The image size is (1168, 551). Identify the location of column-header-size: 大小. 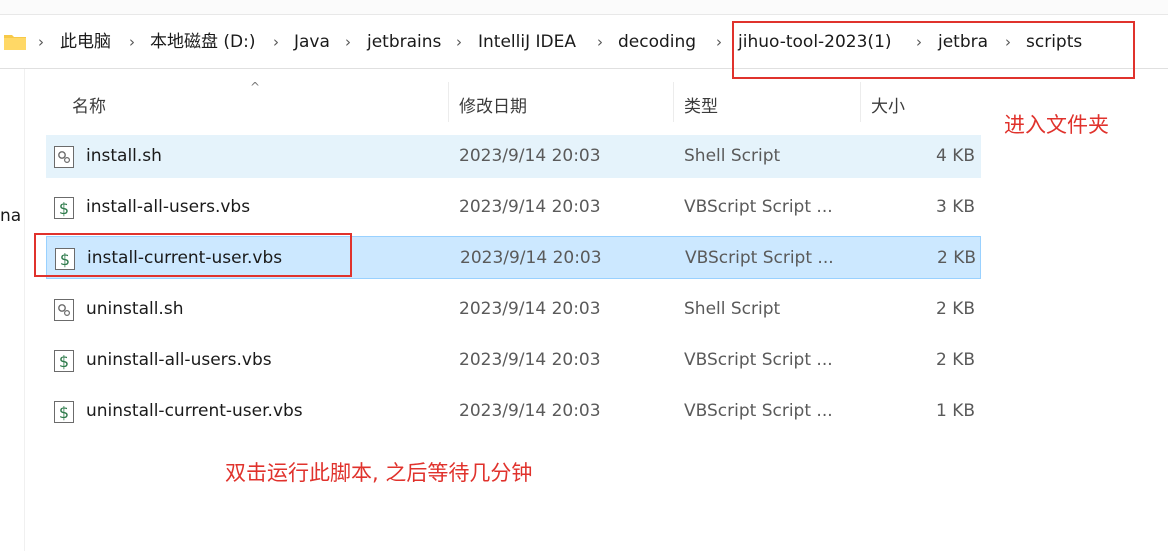
(888, 104).